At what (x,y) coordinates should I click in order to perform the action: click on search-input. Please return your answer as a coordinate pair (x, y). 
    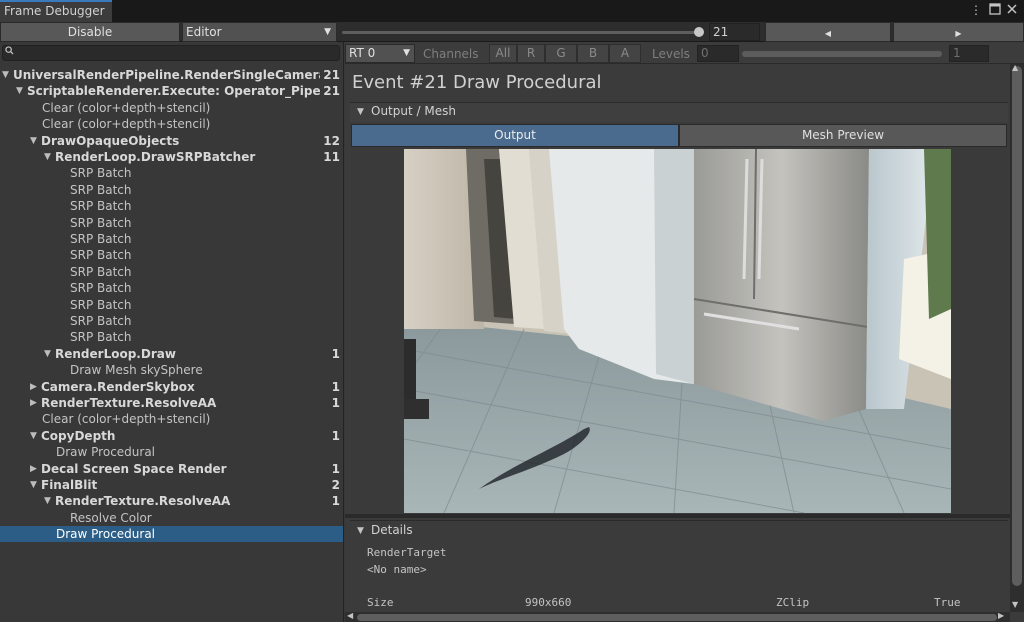
    Looking at the image, I should click on (171, 53).